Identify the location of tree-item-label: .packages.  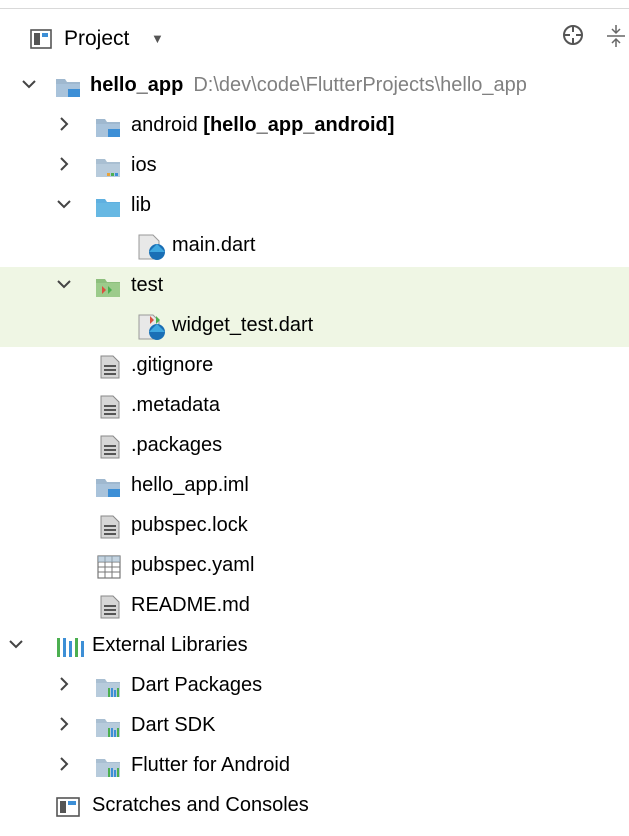
(177, 445).